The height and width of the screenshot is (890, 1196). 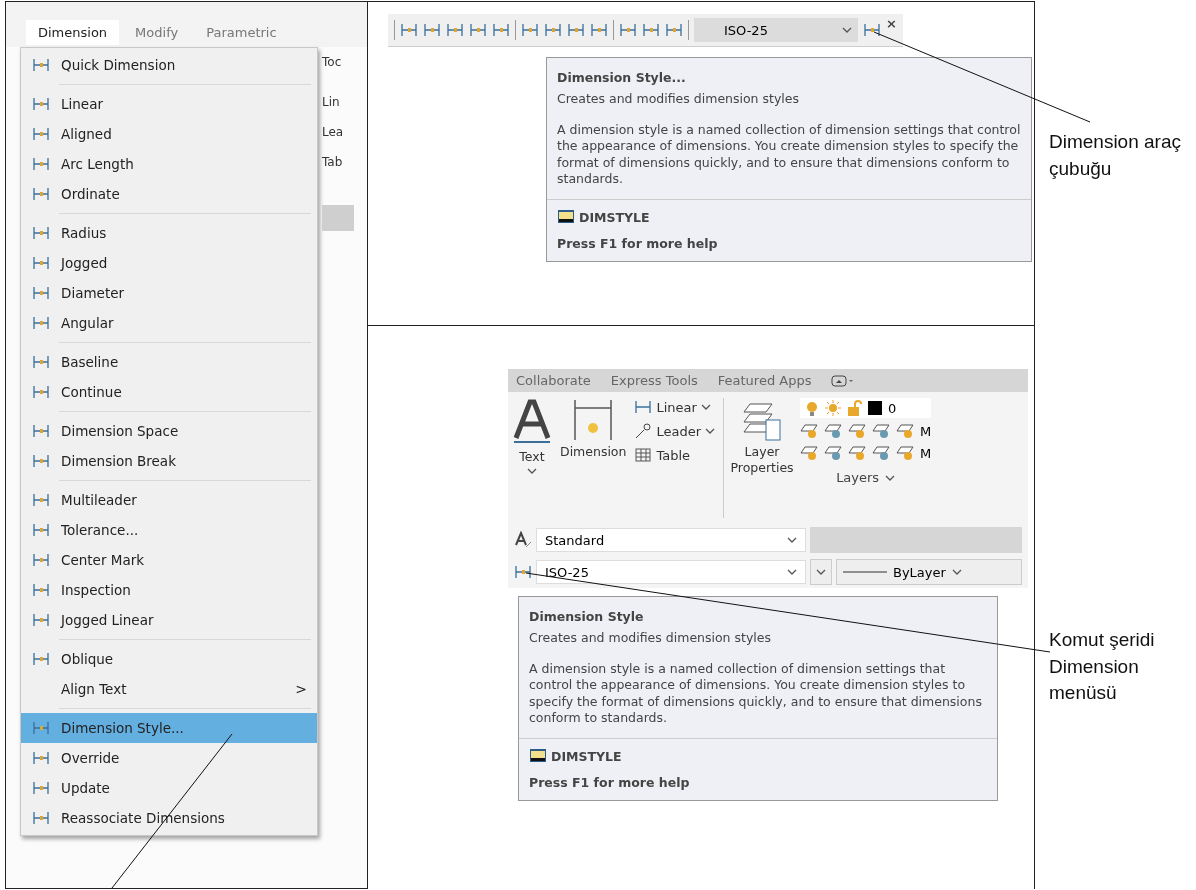 What do you see at coordinates (671, 572) in the screenshot?
I see `dimension-style-dropdown: ISO-25` at bounding box center [671, 572].